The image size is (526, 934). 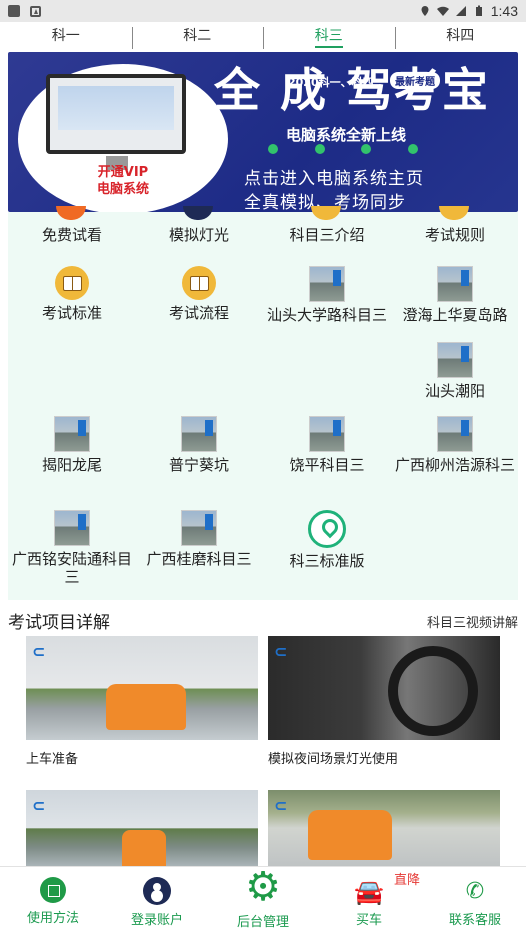 I want to click on nav-customer-service: ✆ 联系客服, so click(x=475, y=903).